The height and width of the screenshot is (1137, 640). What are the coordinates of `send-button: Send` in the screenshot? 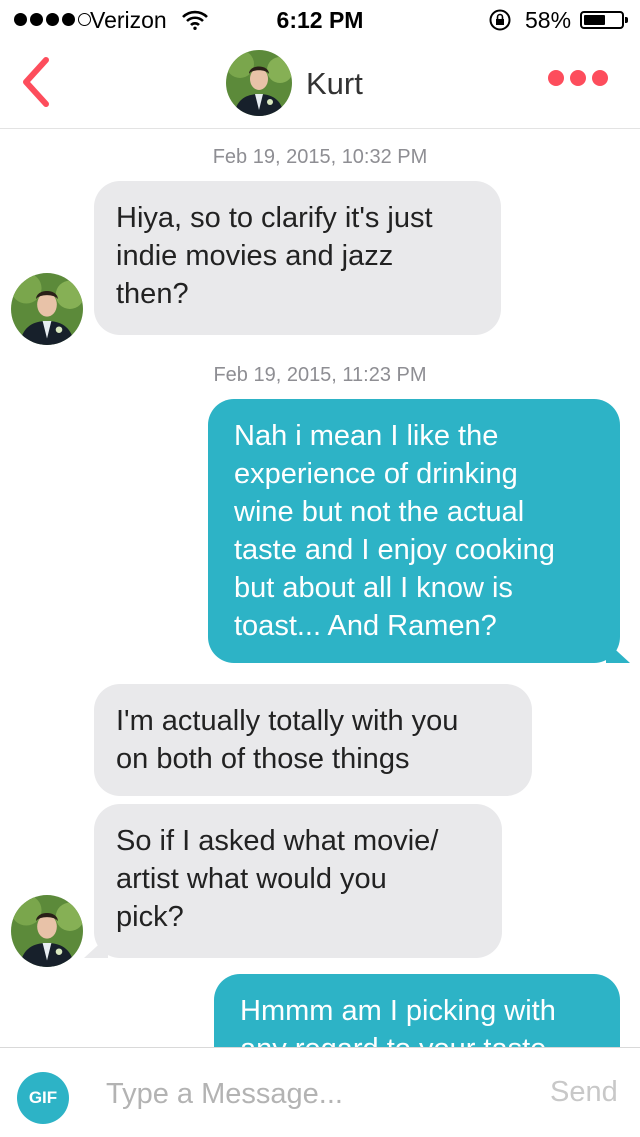 It's located at (584, 1092).